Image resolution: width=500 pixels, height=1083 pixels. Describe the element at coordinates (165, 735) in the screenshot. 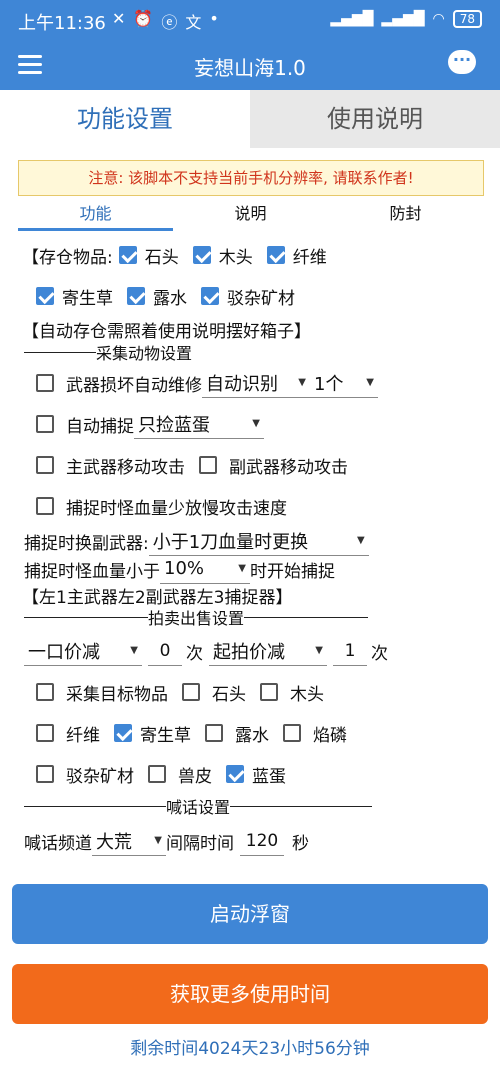

I see `auction-grass-label: 寄生草` at that location.